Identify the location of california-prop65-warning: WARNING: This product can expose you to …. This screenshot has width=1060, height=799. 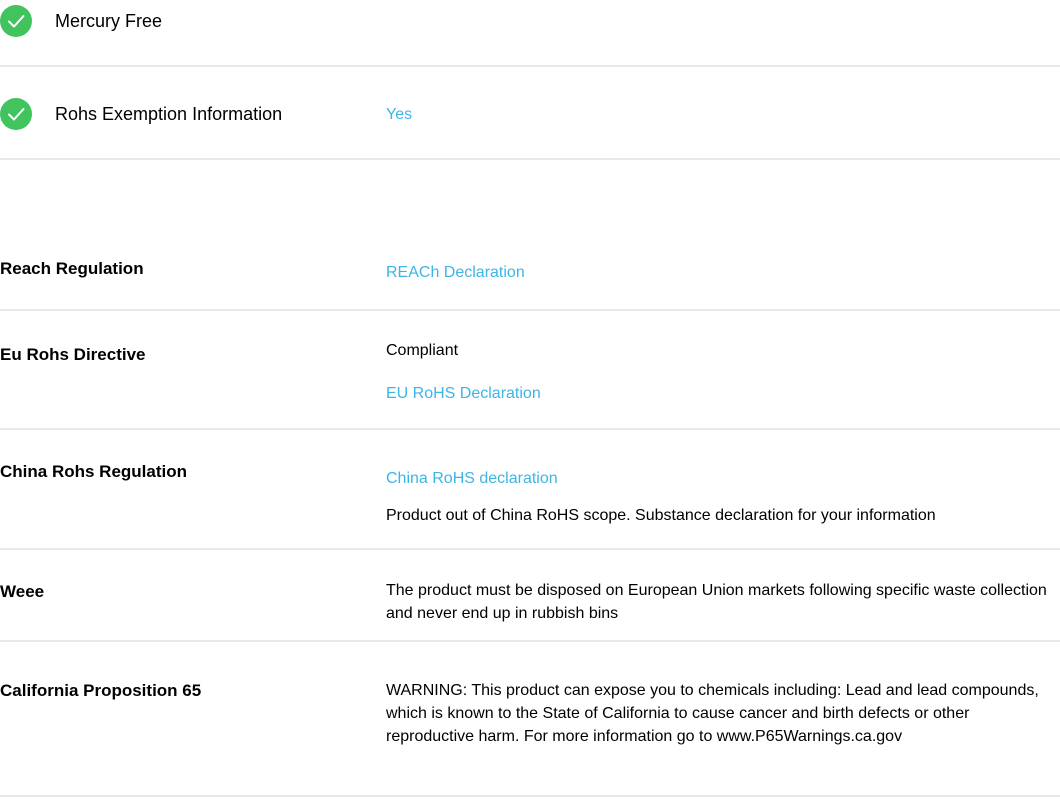
(712, 713).